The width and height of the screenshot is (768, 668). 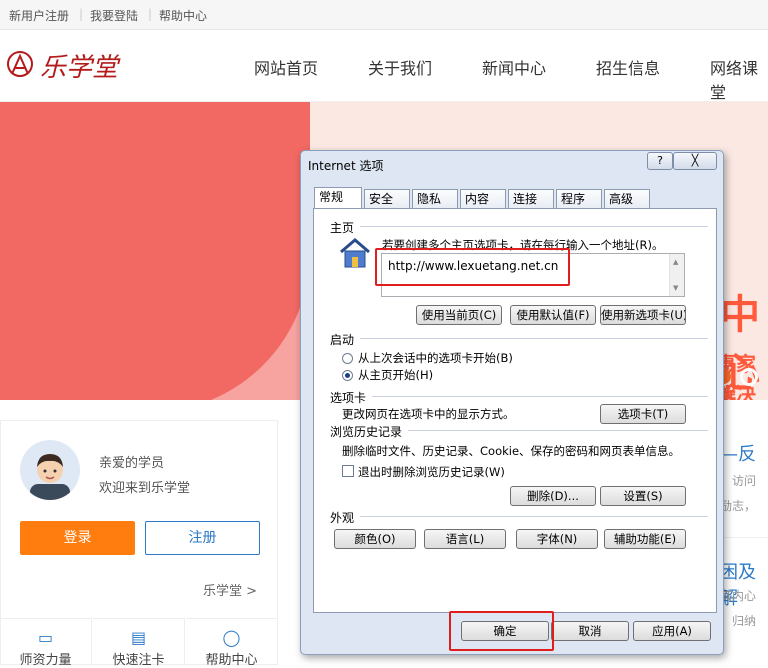 I want to click on startup-last-session-radio, so click(x=347, y=358).